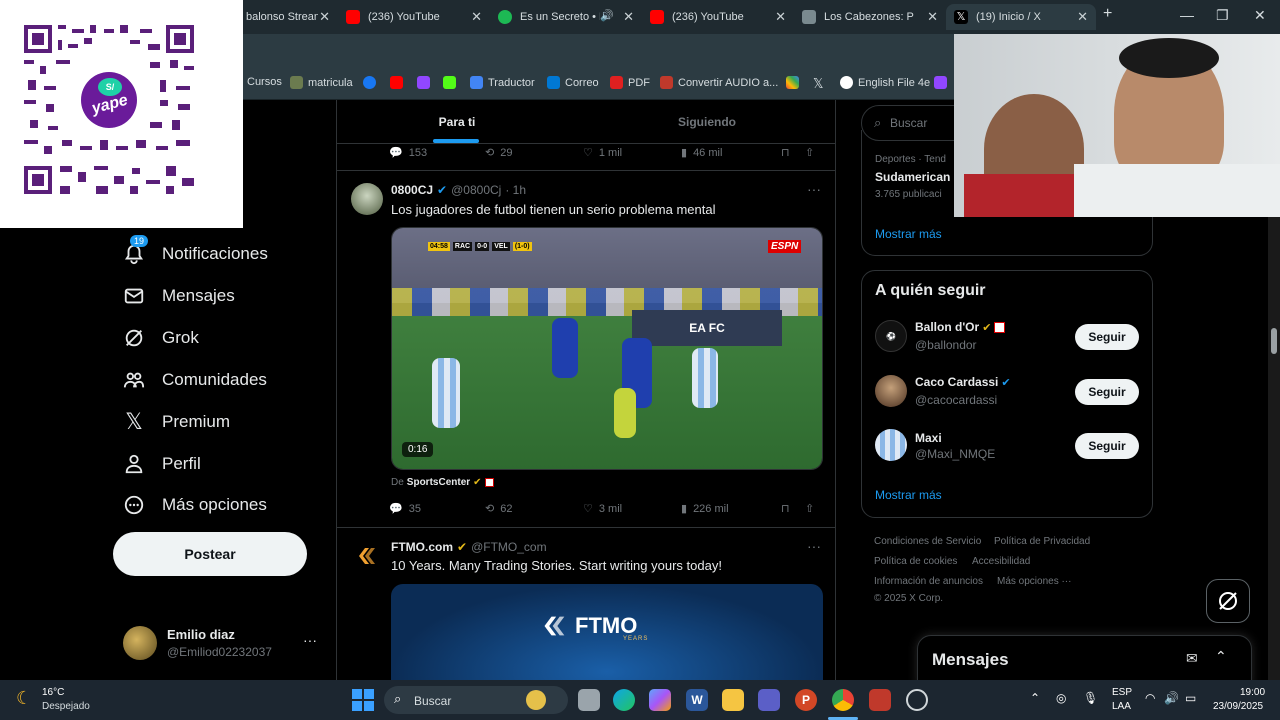 The image size is (1280, 720). I want to click on volume-icon: 🔊, so click(1171, 698).